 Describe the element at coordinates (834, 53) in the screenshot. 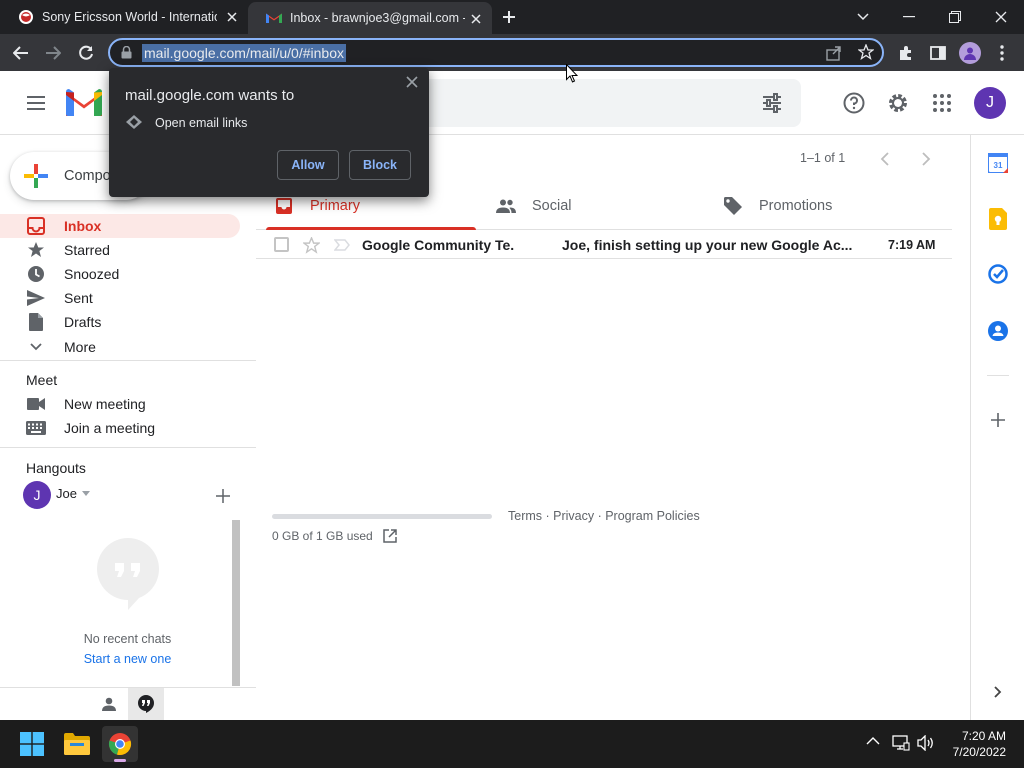

I see `share-icon` at that location.